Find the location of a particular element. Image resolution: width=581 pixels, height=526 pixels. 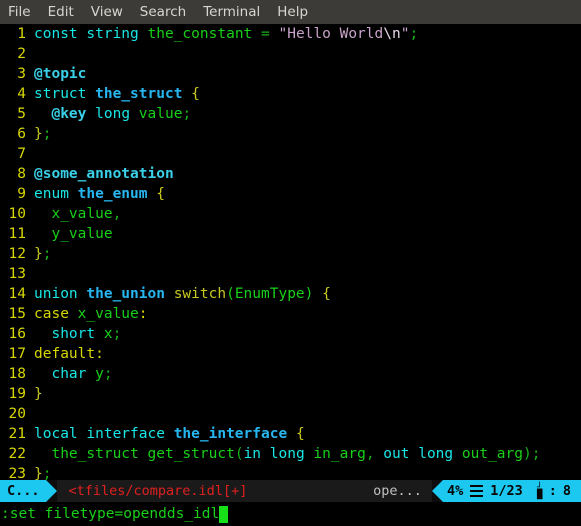

code-line: 15 case x_value: is located at coordinates (290, 314).